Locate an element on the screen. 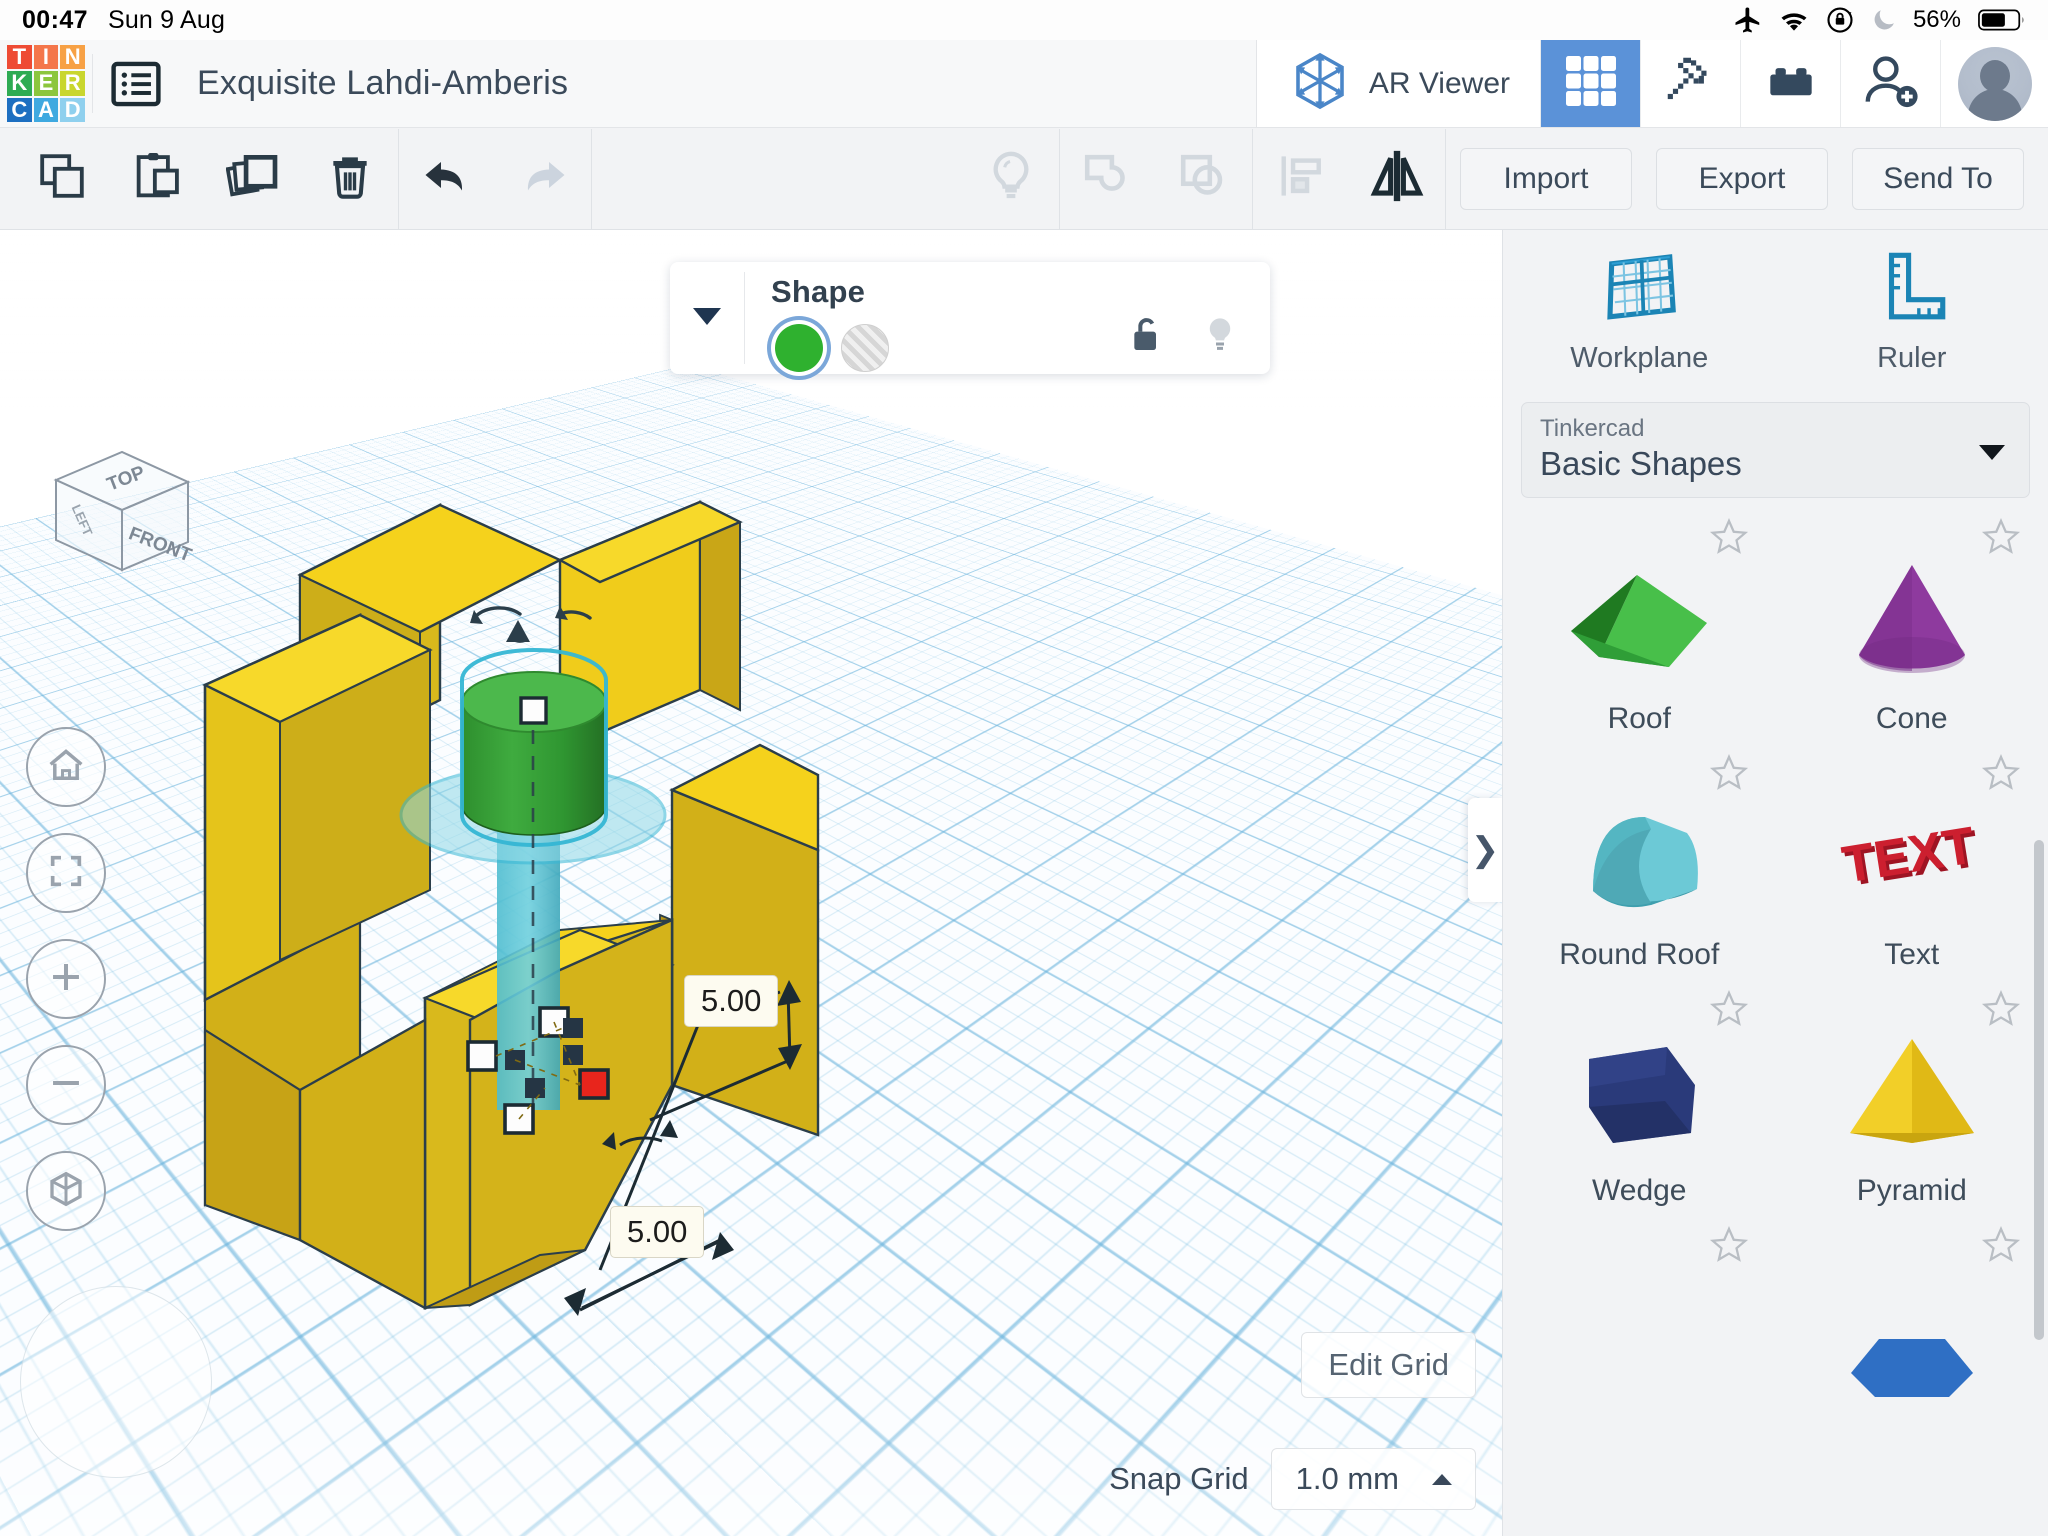 The image size is (2048, 1536). paste-button is located at coordinates (158, 179).